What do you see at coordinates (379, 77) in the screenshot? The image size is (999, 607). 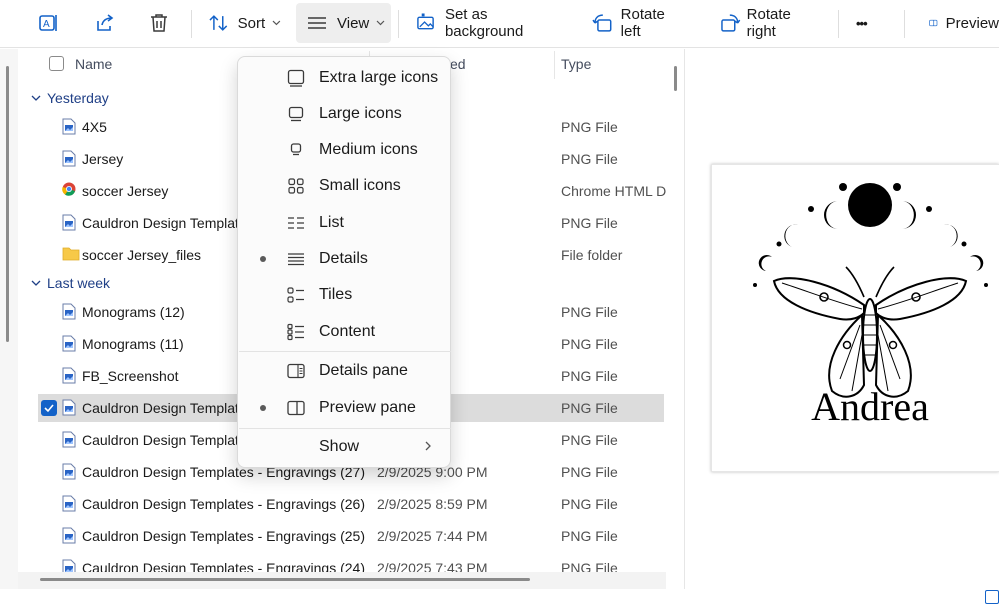 I see `menu-item-label: Extra large icons` at bounding box center [379, 77].